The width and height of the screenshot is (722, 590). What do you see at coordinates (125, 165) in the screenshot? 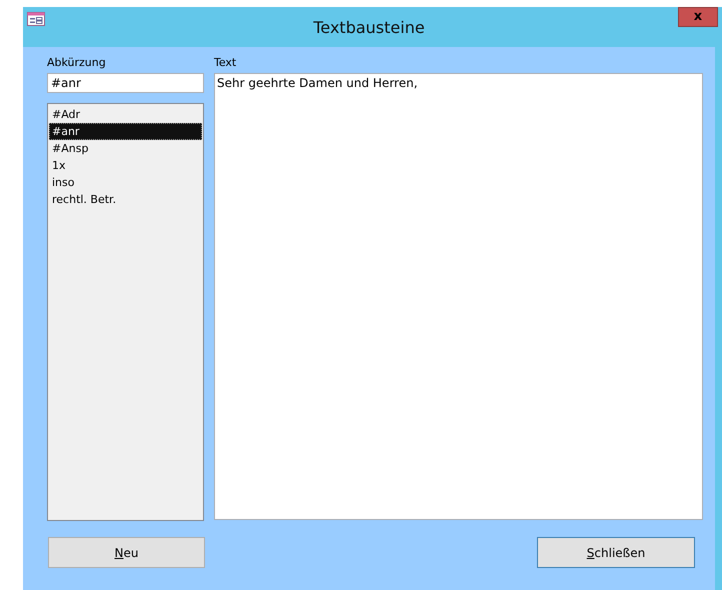
I see `list-item: 1x` at bounding box center [125, 165].